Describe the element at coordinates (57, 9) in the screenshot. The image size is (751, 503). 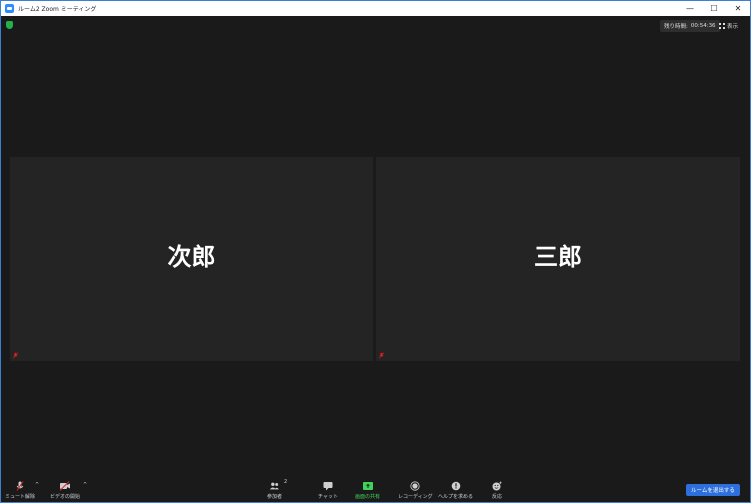
I see `window-title: ルーム2 Zoom ミーティング` at that location.